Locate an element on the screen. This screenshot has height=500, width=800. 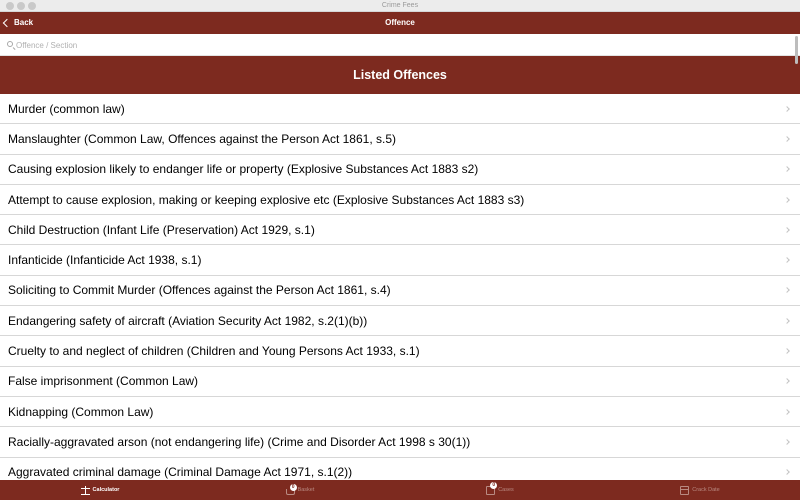
list-item-label: Infanticide (Infanticide Act 1938, s.1) is located at coordinates (105, 260).